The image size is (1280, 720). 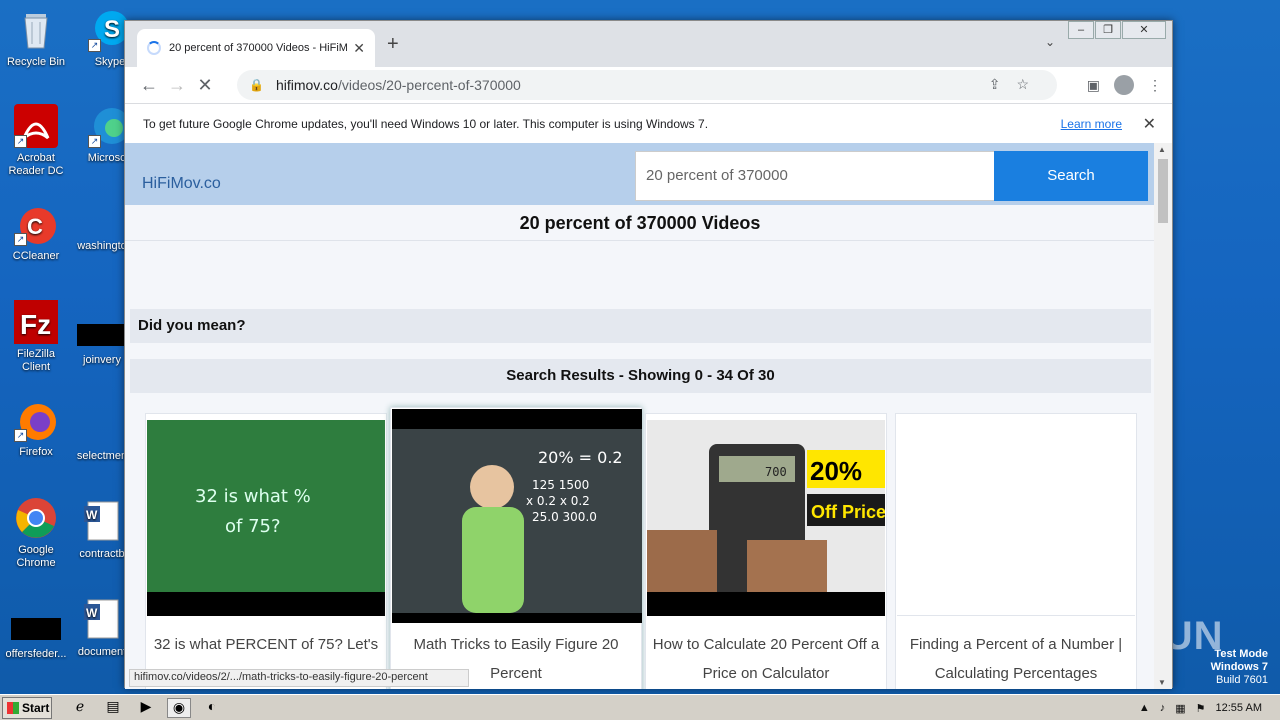 I want to click on desktop-icon-firefox: ↗ Firefox, so click(x=36, y=428).